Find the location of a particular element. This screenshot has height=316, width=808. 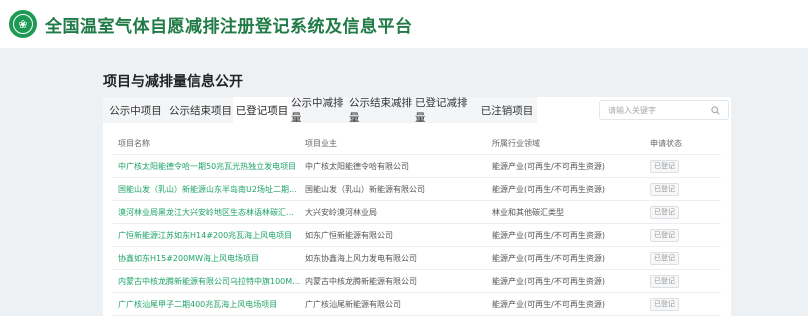

search-icon is located at coordinates (715, 110).